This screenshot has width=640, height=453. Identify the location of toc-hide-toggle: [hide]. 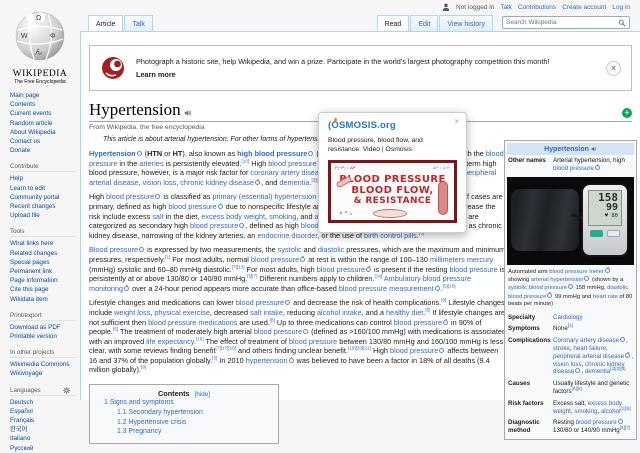
(202, 394).